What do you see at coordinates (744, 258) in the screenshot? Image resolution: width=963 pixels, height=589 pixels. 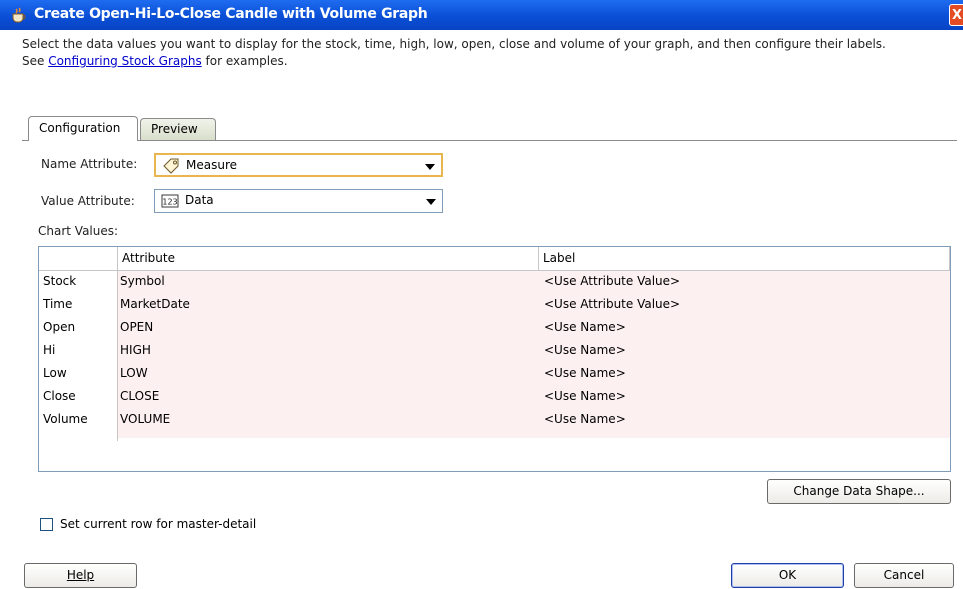 I see `column-header-label: Label` at bounding box center [744, 258].